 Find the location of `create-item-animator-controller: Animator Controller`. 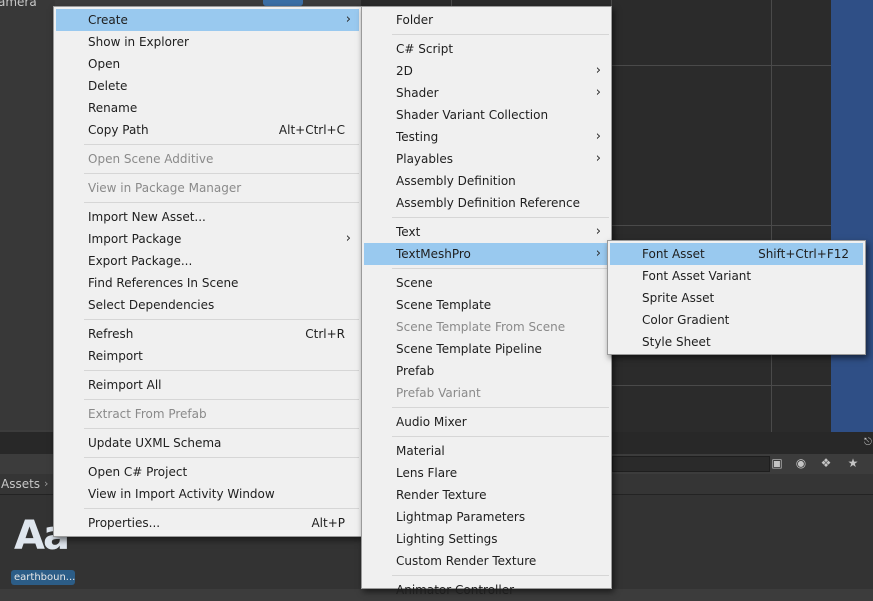

create-item-animator-controller: Animator Controller is located at coordinates (486, 590).